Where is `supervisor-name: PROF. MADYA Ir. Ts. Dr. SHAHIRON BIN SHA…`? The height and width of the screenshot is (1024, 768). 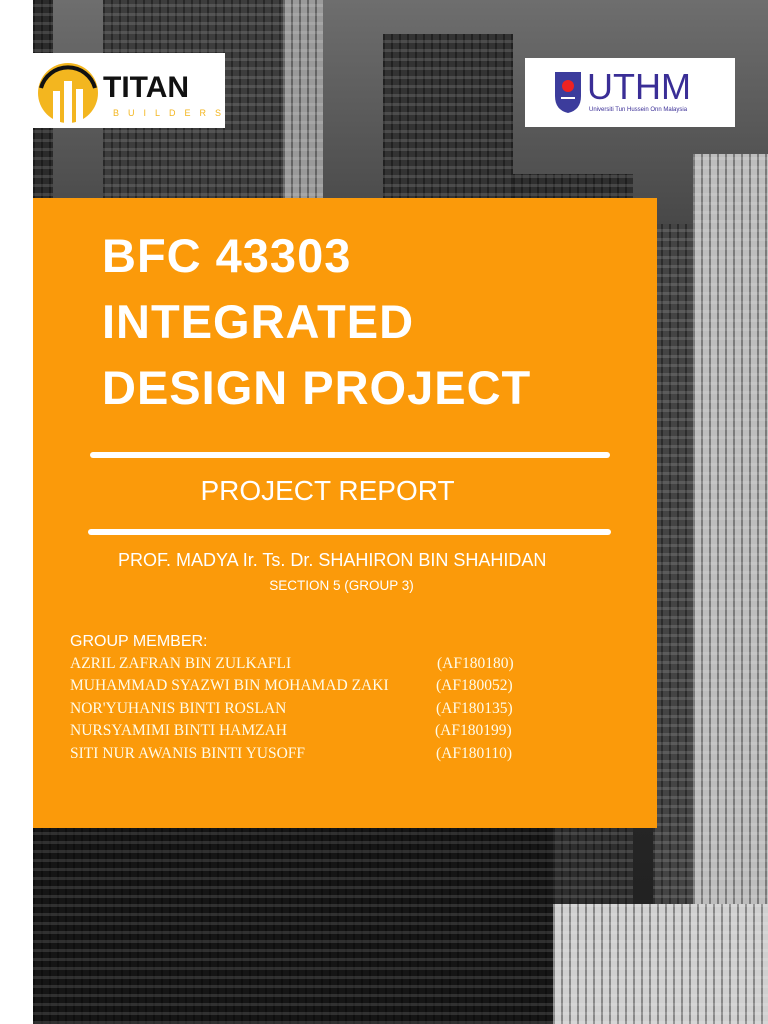 supervisor-name: PROF. MADYA Ir. Ts. Dr. SHAHIRON BIN SHA… is located at coordinates (332, 560).